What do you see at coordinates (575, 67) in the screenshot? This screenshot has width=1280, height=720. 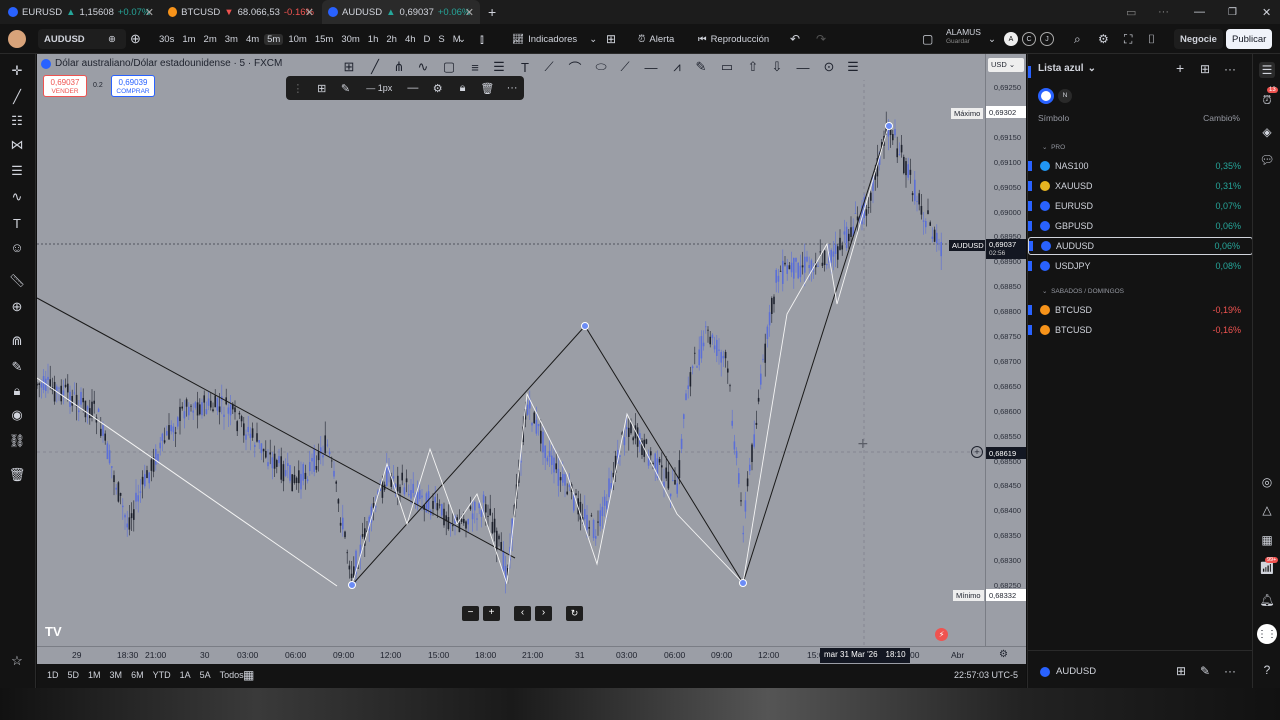 I see `curve-icon: ⌒` at bounding box center [575, 67].